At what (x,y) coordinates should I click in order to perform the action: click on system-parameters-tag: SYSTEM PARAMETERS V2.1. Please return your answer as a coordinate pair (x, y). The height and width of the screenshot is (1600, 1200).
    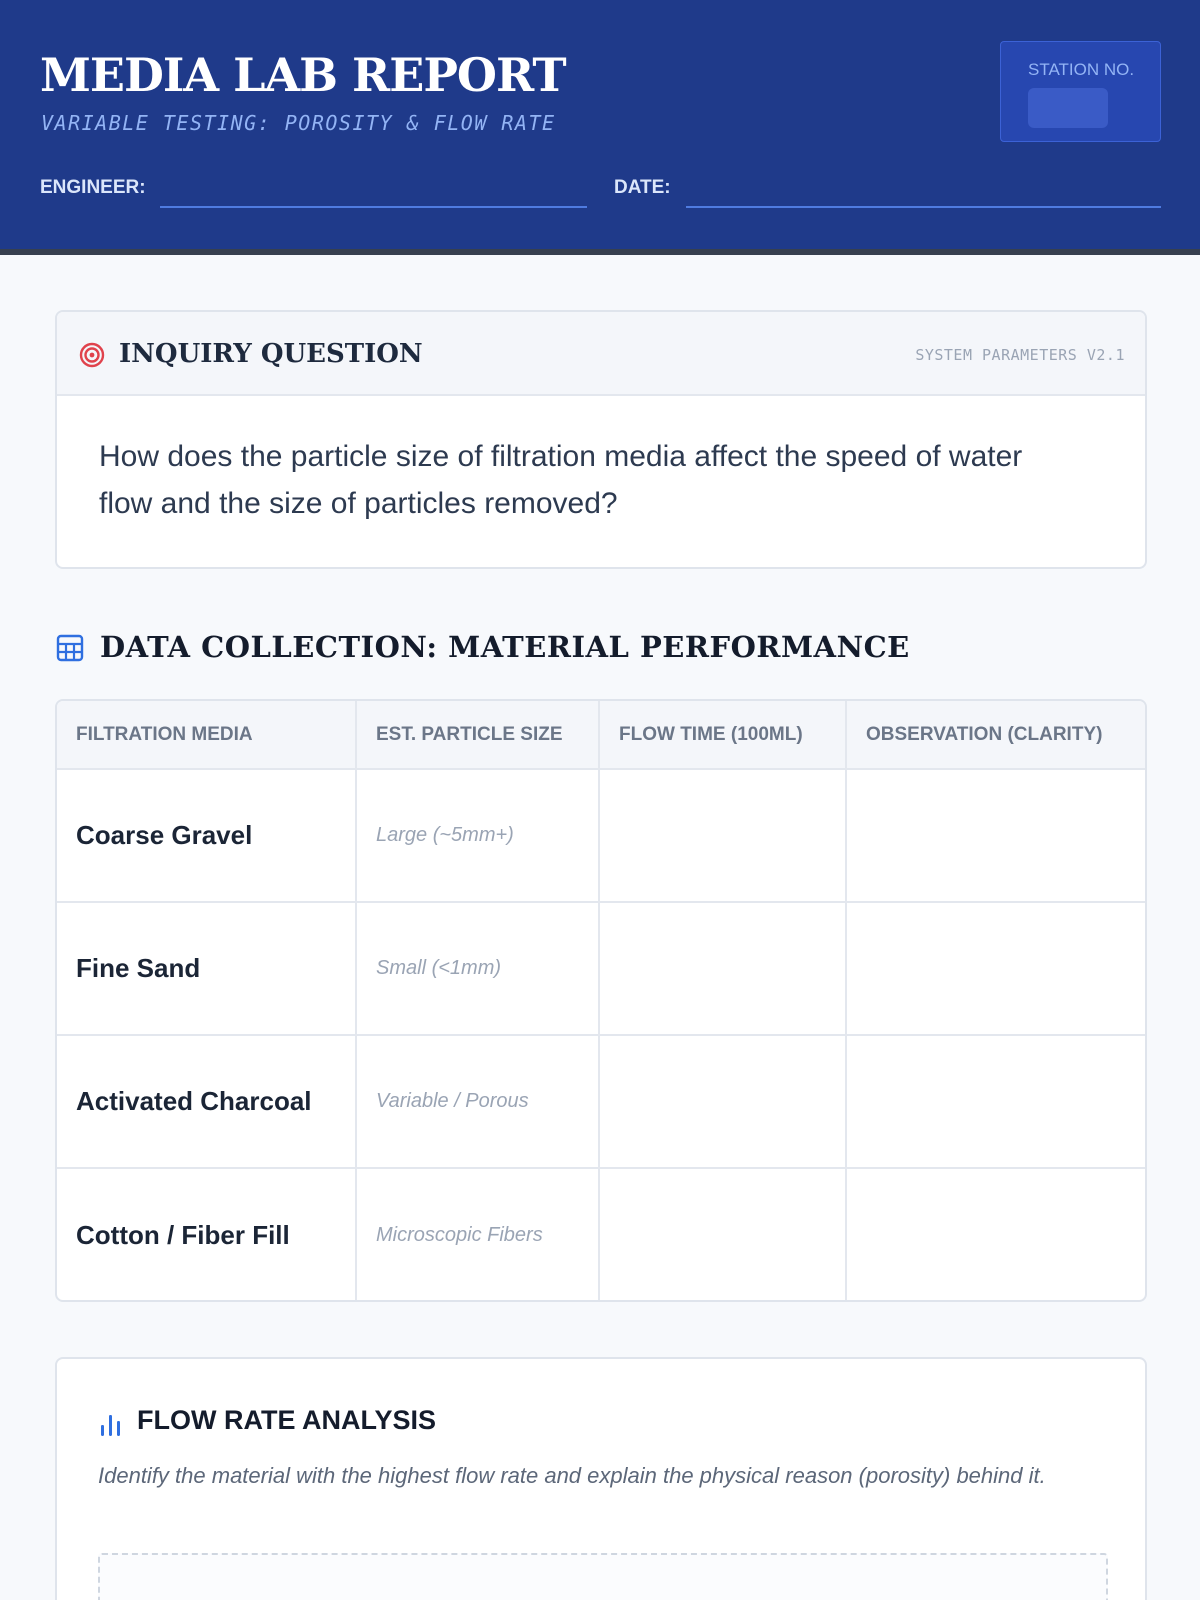
    Looking at the image, I should click on (1020, 355).